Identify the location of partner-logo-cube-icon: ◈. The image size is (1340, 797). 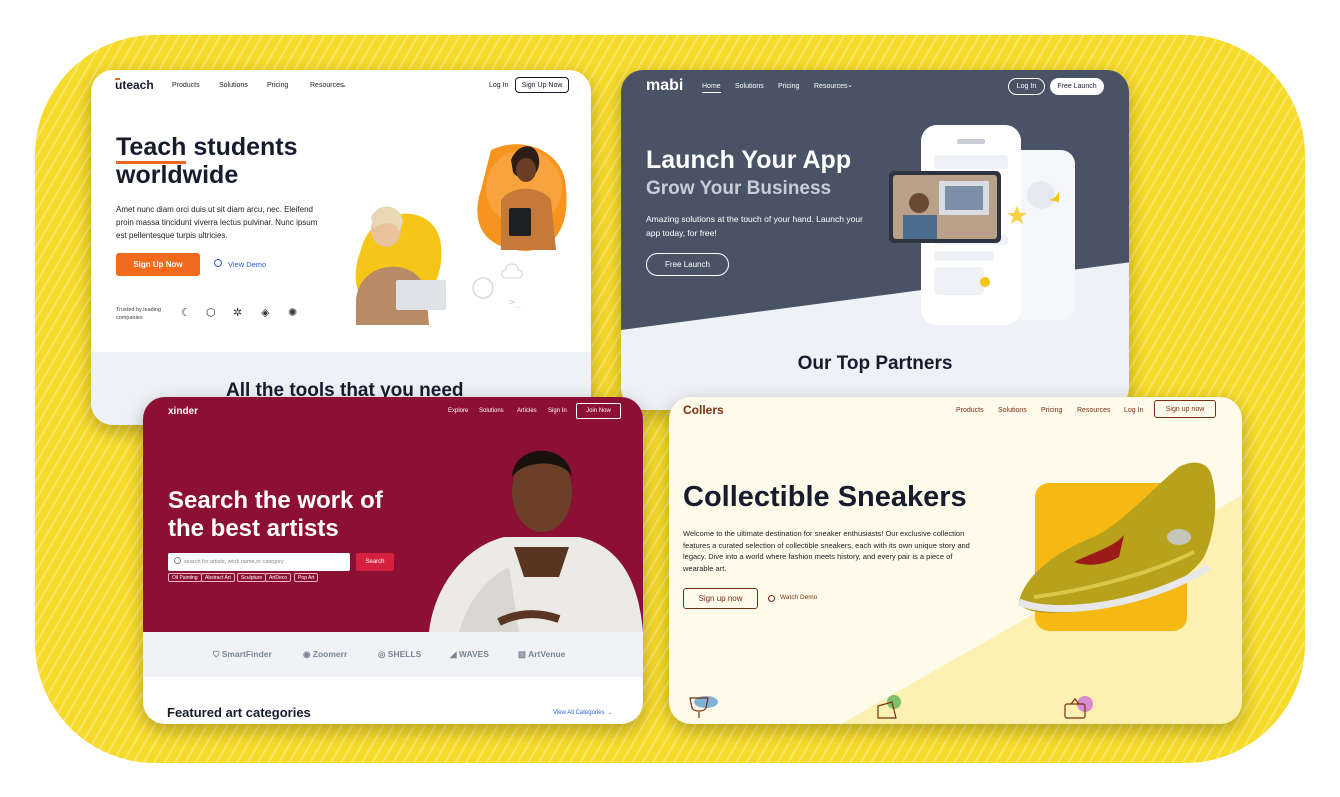
(265, 313).